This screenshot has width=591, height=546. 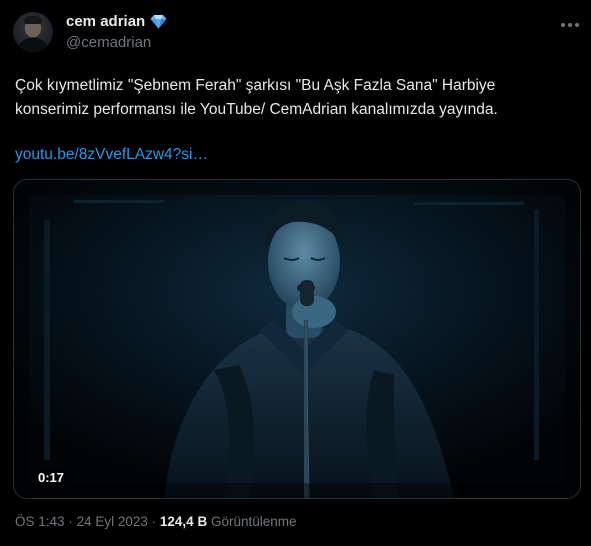 I want to click on views-count: 124,4 B, so click(x=183, y=521).